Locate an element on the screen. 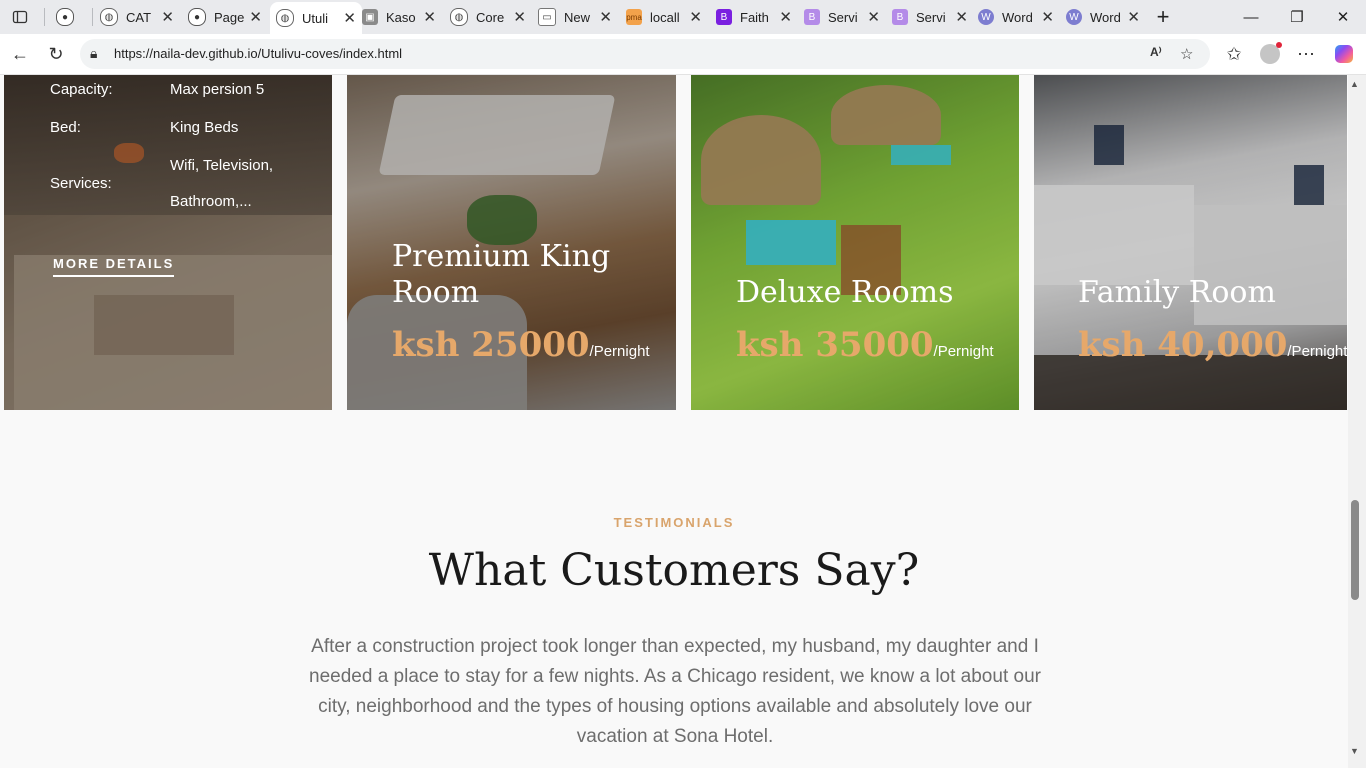 This screenshot has height=768, width=1366. tab-label: CAT is located at coordinates (139, 17).